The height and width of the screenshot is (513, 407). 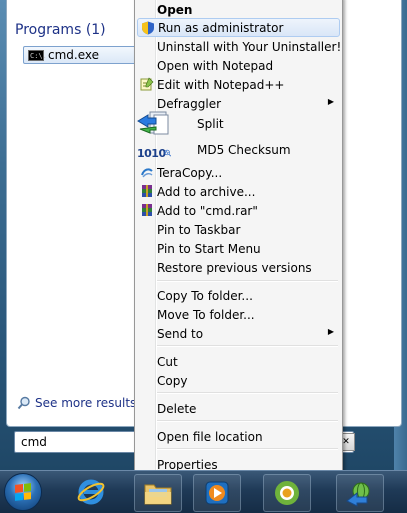 I want to click on menu-item-label: Restore previous versions, so click(x=234, y=267).